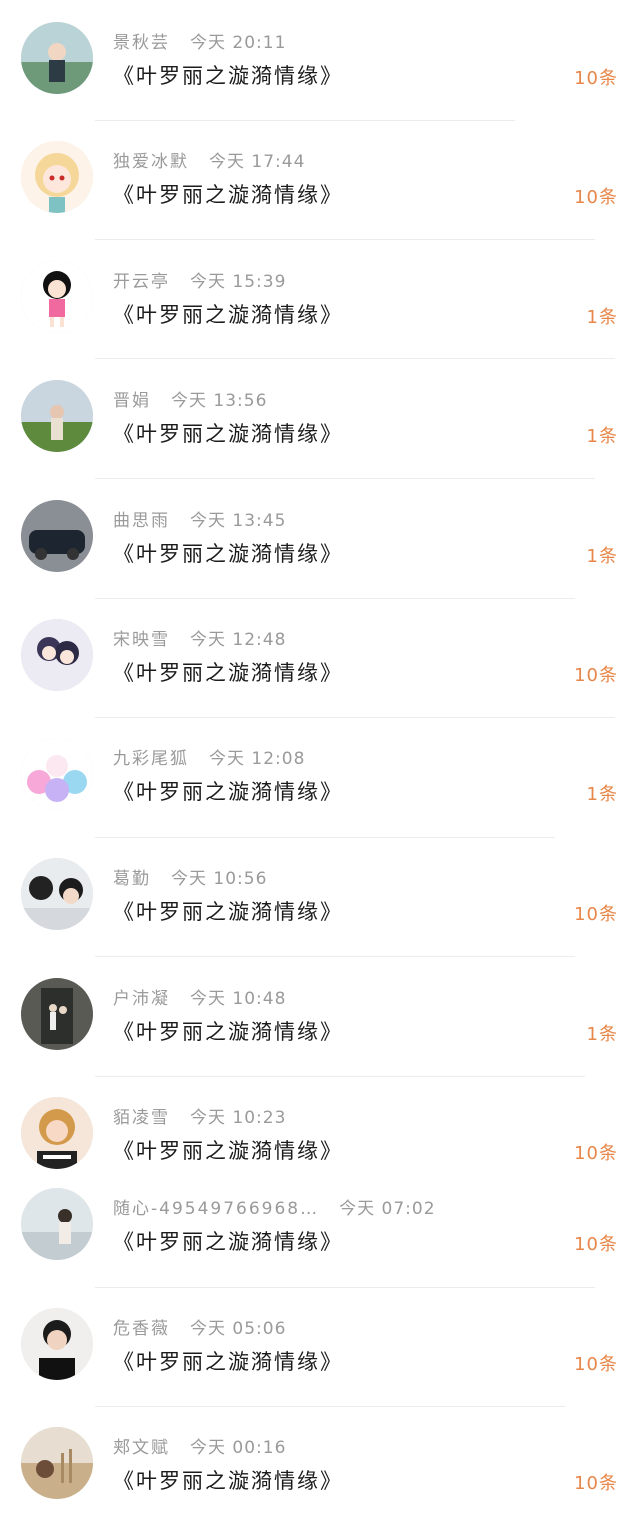 The image size is (640, 1526). What do you see at coordinates (259, 282) in the screenshot?
I see `timestamp-time: 15:39` at bounding box center [259, 282].